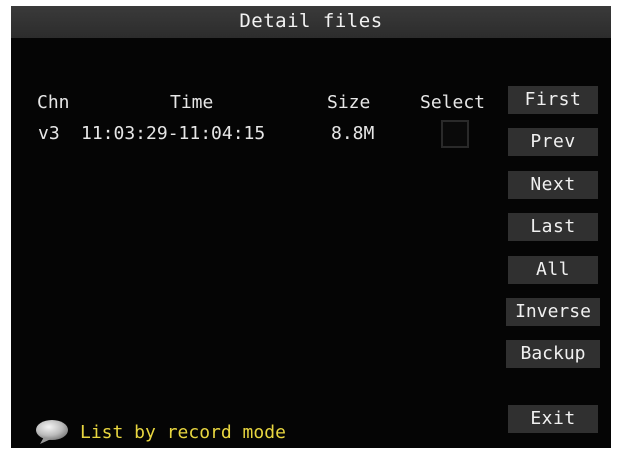 The height and width of the screenshot is (457, 619). I want to click on inverse-button: Inverse, so click(553, 312).